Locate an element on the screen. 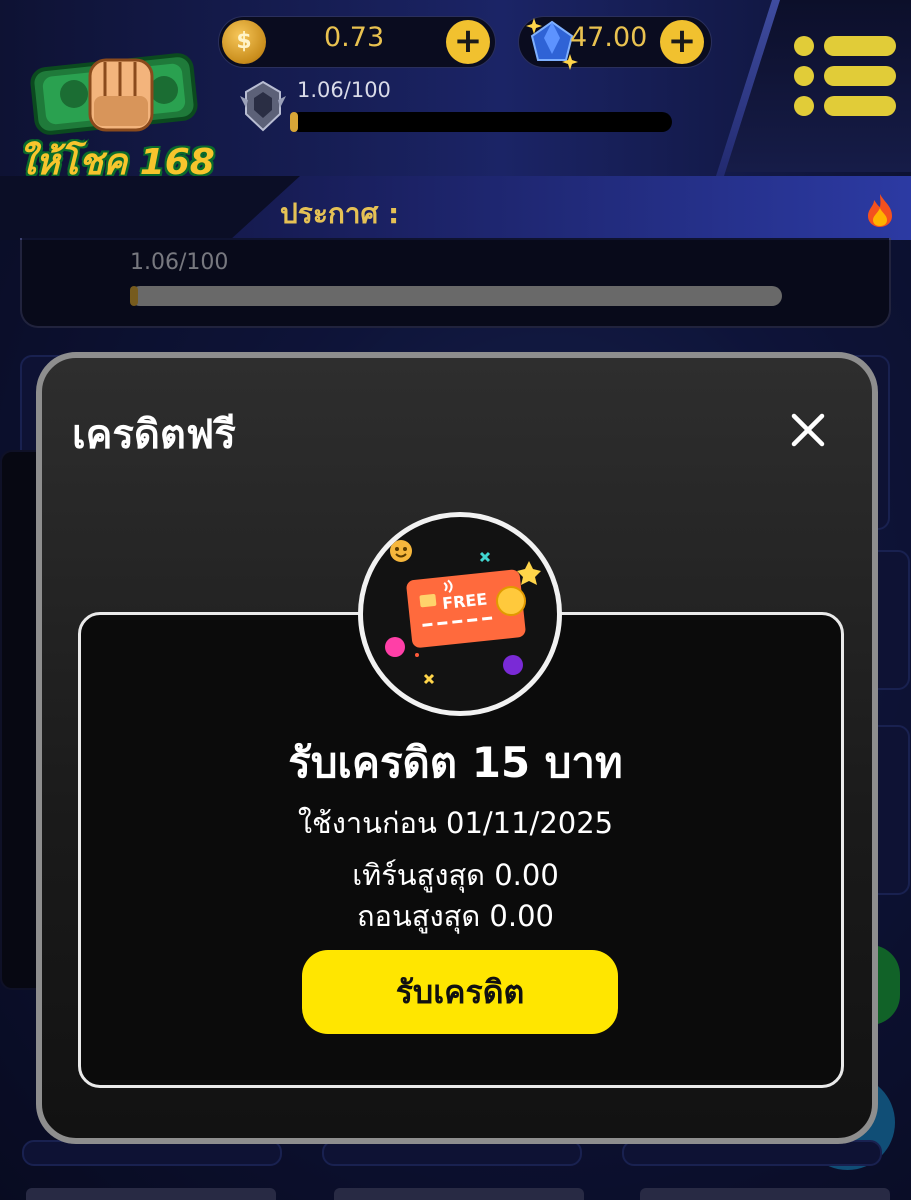  close-icon is located at coordinates (808, 430).